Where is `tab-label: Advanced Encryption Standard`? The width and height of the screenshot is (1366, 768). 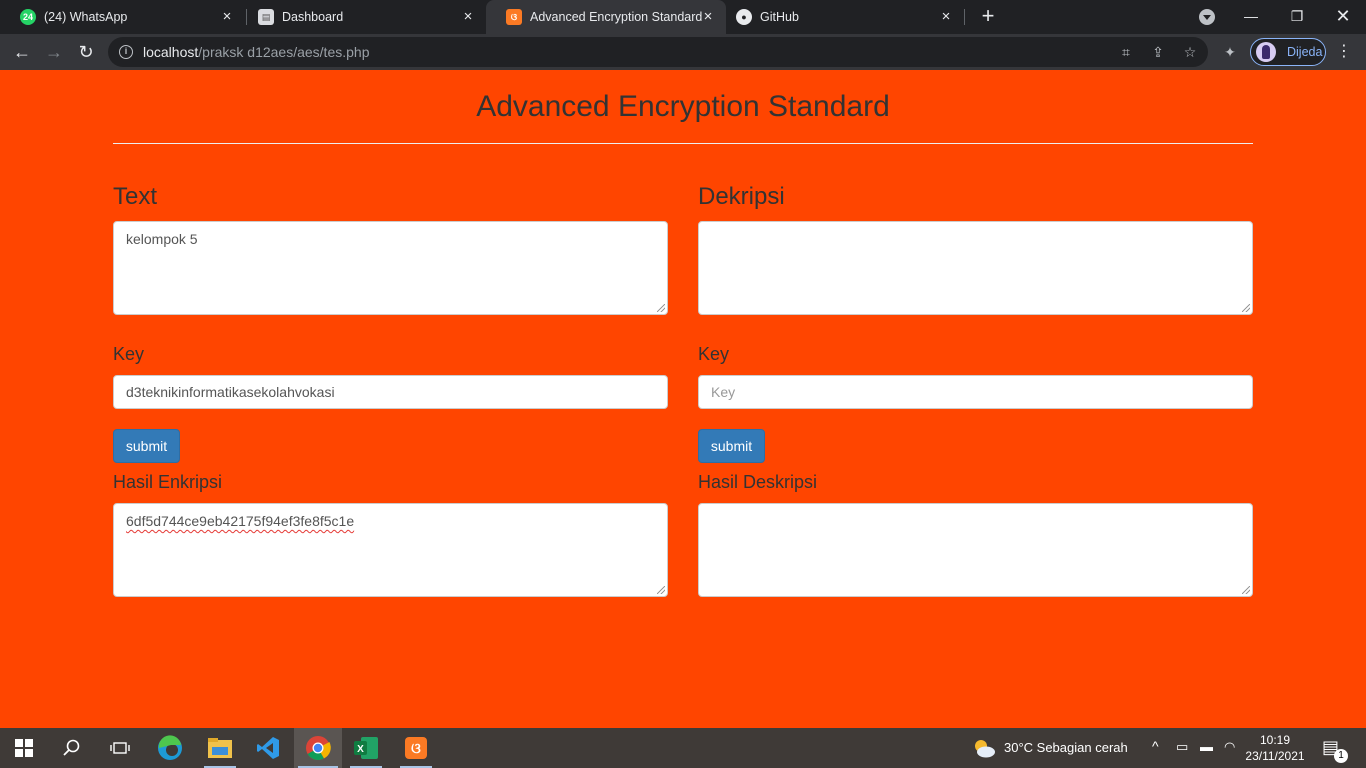 tab-label: Advanced Encryption Standard is located at coordinates (616, 17).